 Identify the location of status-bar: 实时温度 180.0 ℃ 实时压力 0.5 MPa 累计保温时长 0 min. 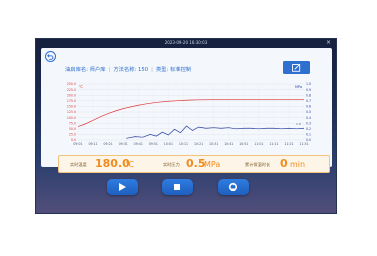
(194, 164).